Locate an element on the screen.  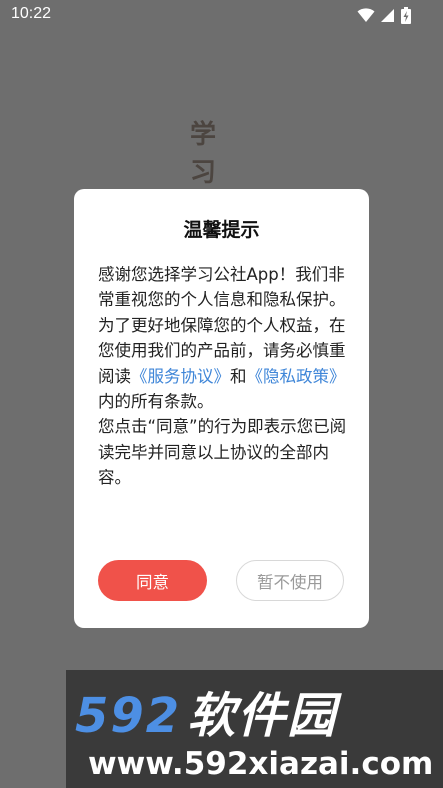
watermark-logo-number: 592 is located at coordinates (128, 716).